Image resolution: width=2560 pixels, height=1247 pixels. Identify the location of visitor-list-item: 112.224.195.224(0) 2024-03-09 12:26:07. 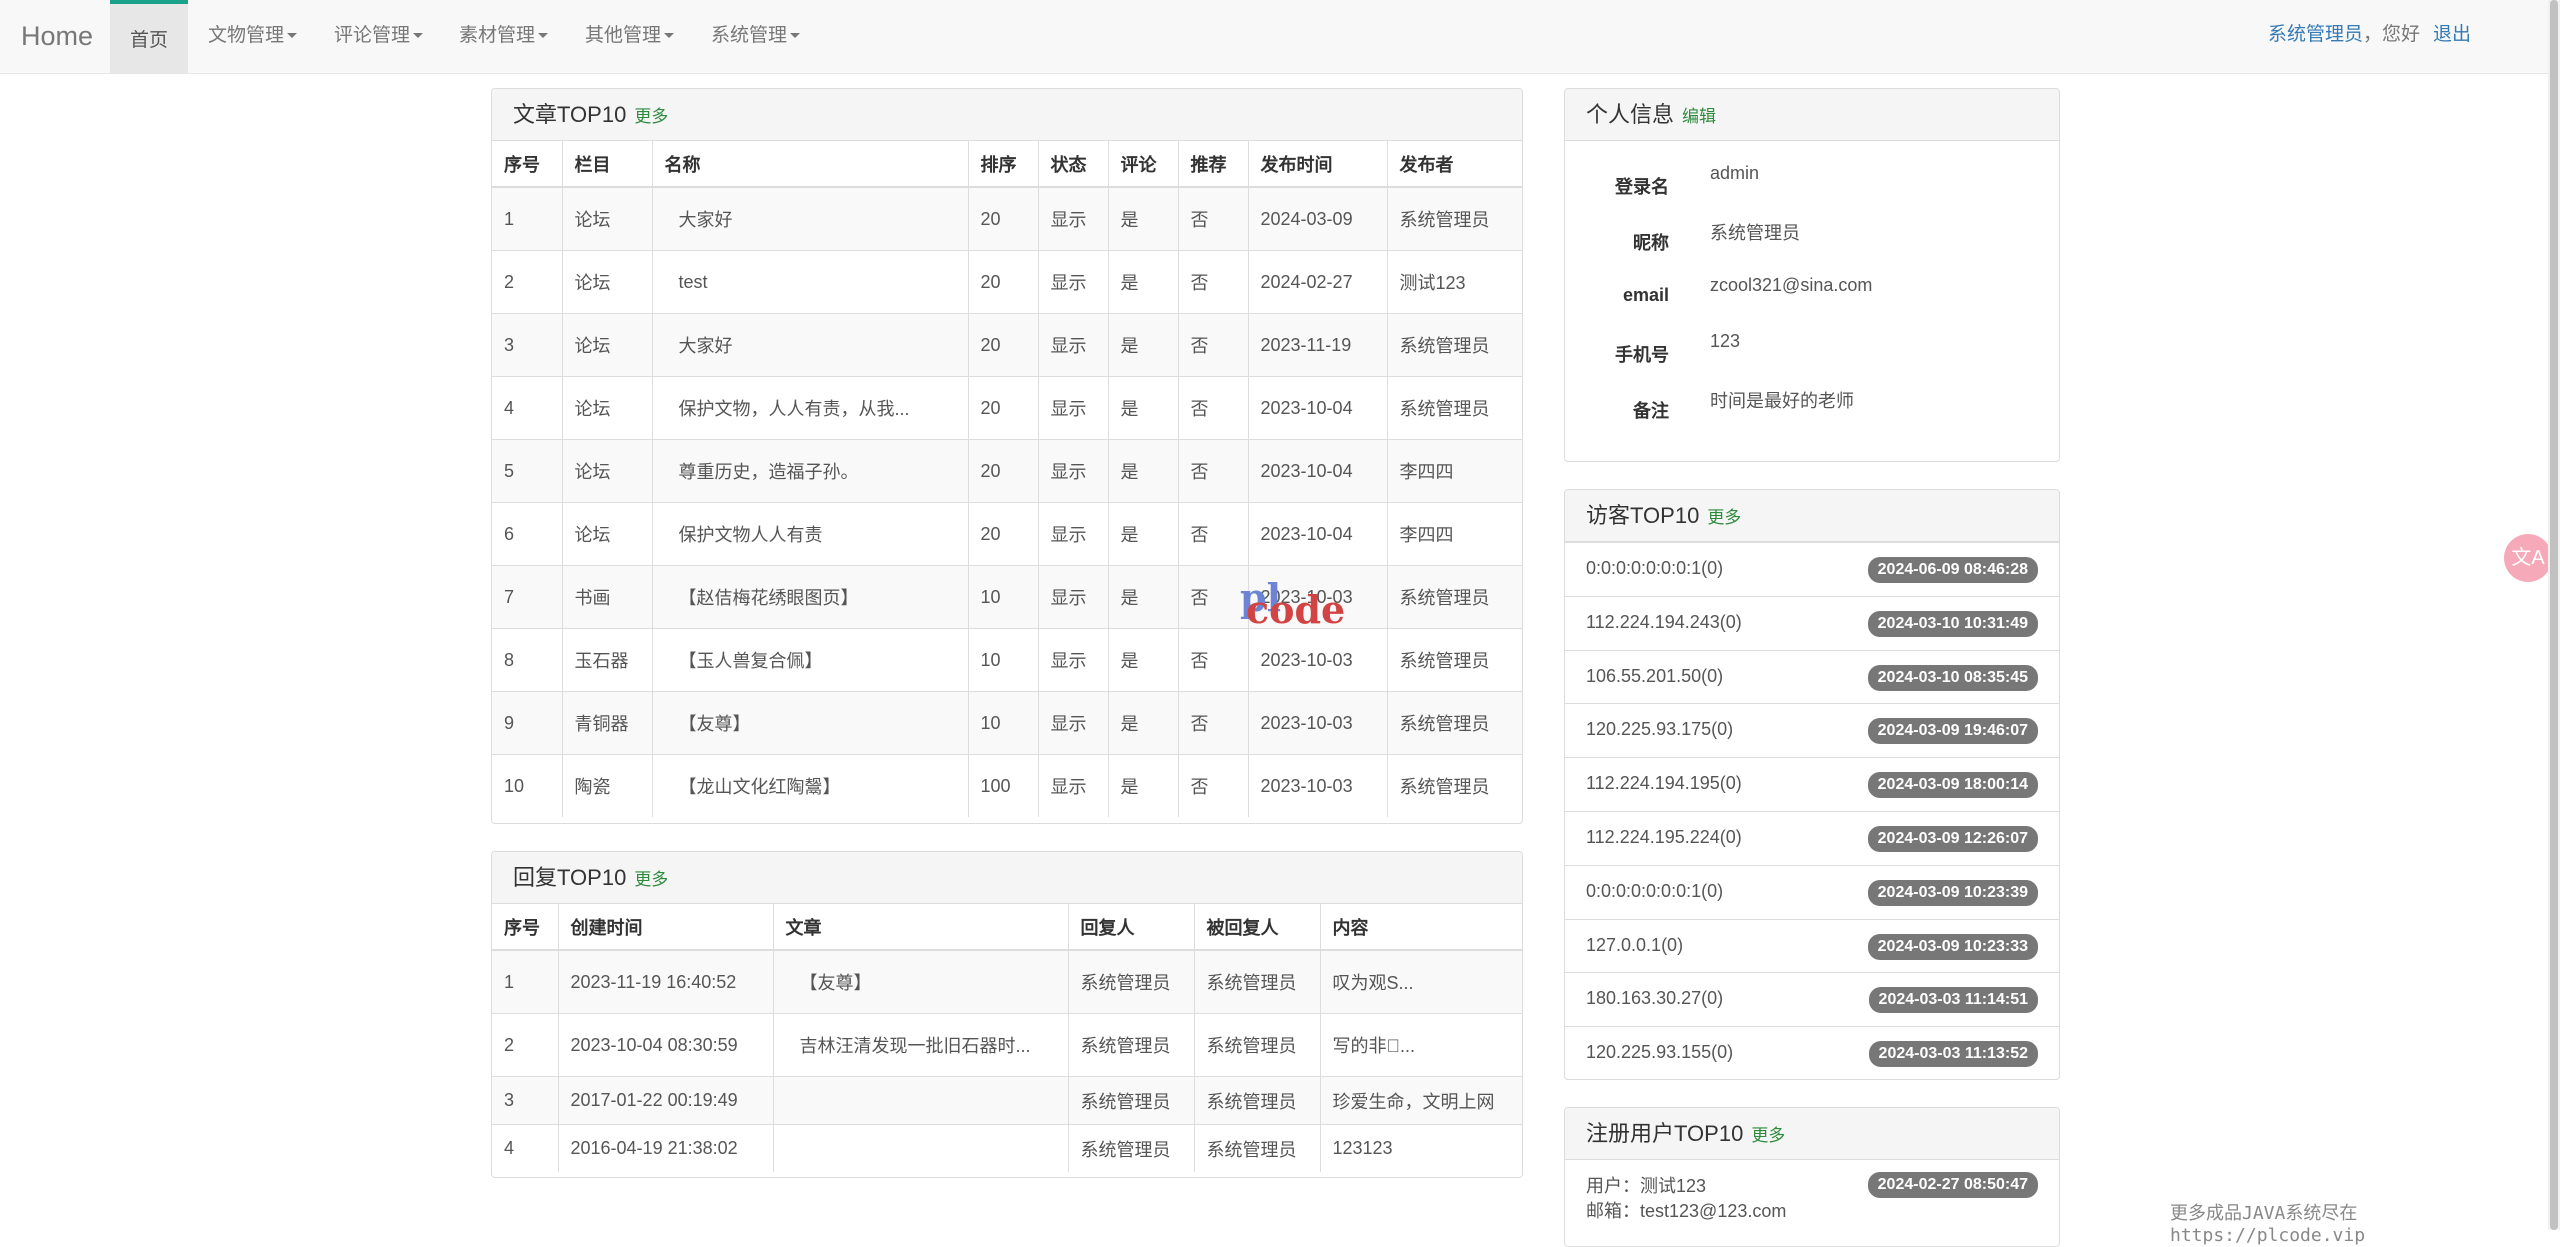
(1812, 838).